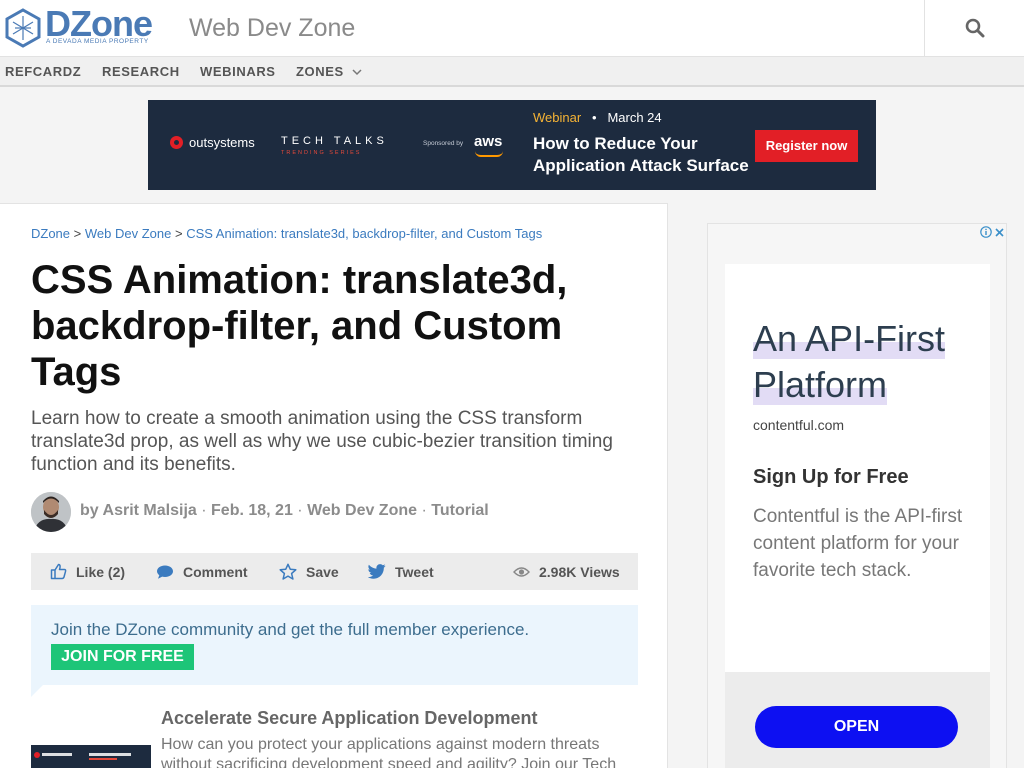  Describe the element at coordinates (141, 71) in the screenshot. I see `nav-item-research: RESEARCH` at that location.